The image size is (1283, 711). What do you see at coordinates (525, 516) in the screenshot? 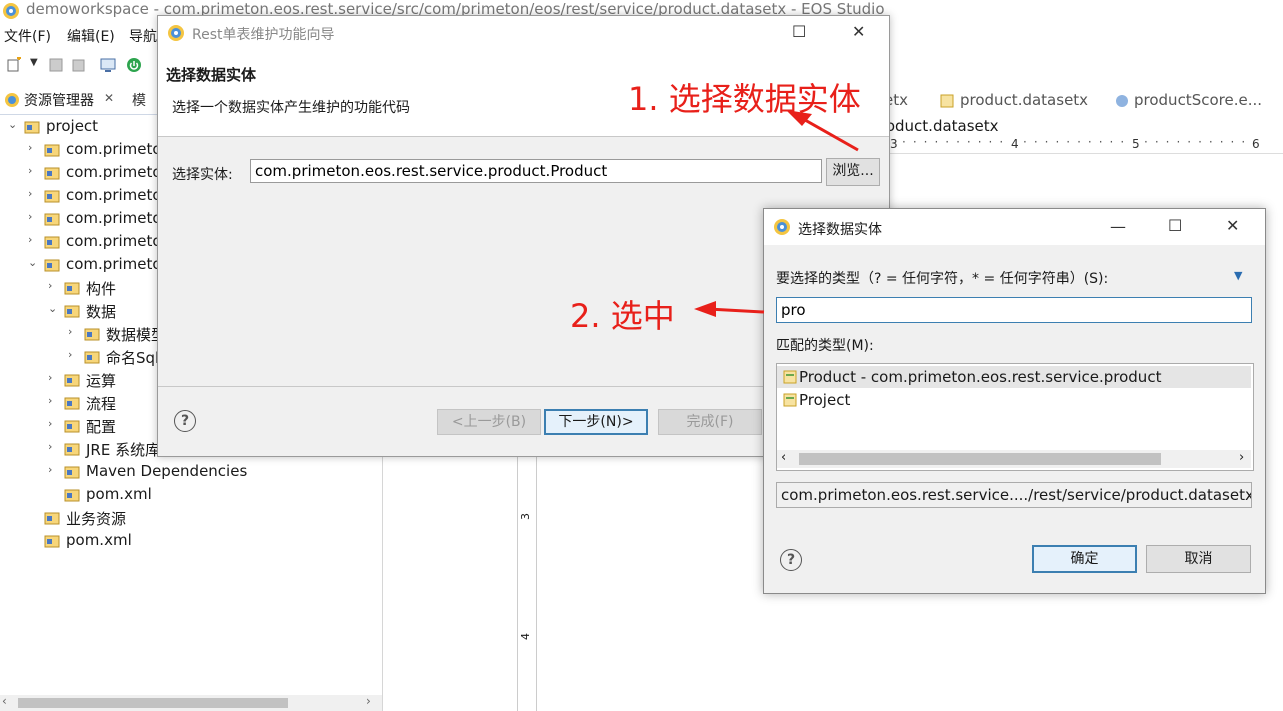
I see `vruler-mark-3: 3` at bounding box center [525, 516].